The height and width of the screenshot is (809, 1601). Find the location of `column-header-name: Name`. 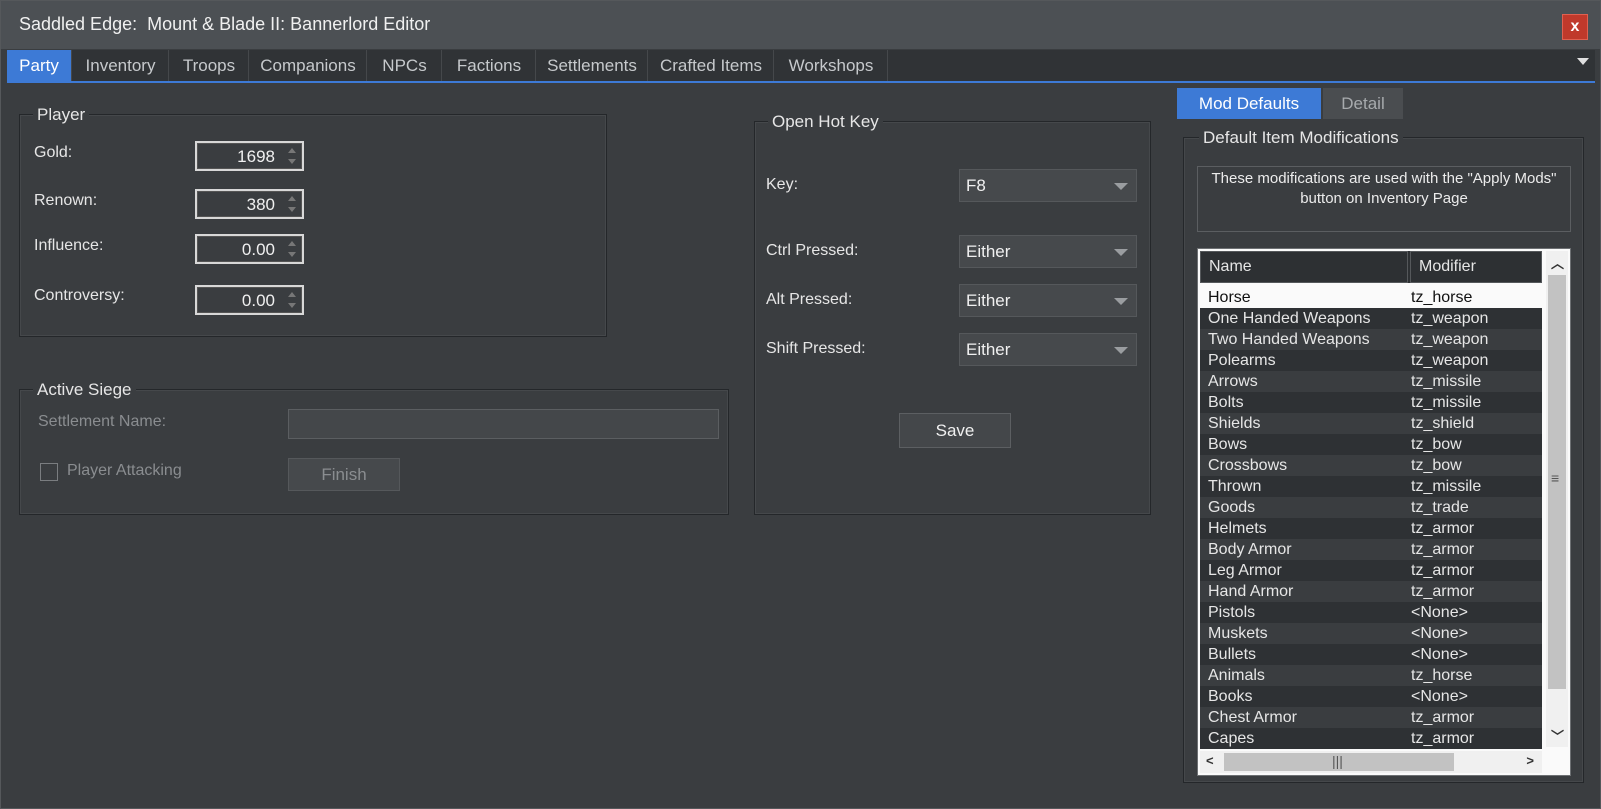

column-header-name: Name is located at coordinates (1304, 267).